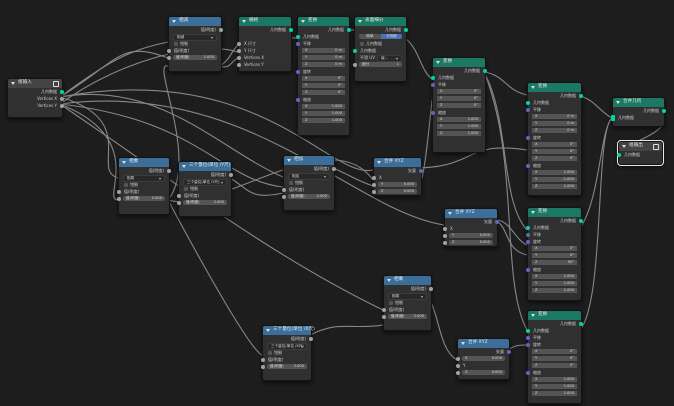 This screenshot has width=674, height=406. Describe the element at coordinates (613, 117) in the screenshot. I see `multi-geometry-input-socket` at that location.